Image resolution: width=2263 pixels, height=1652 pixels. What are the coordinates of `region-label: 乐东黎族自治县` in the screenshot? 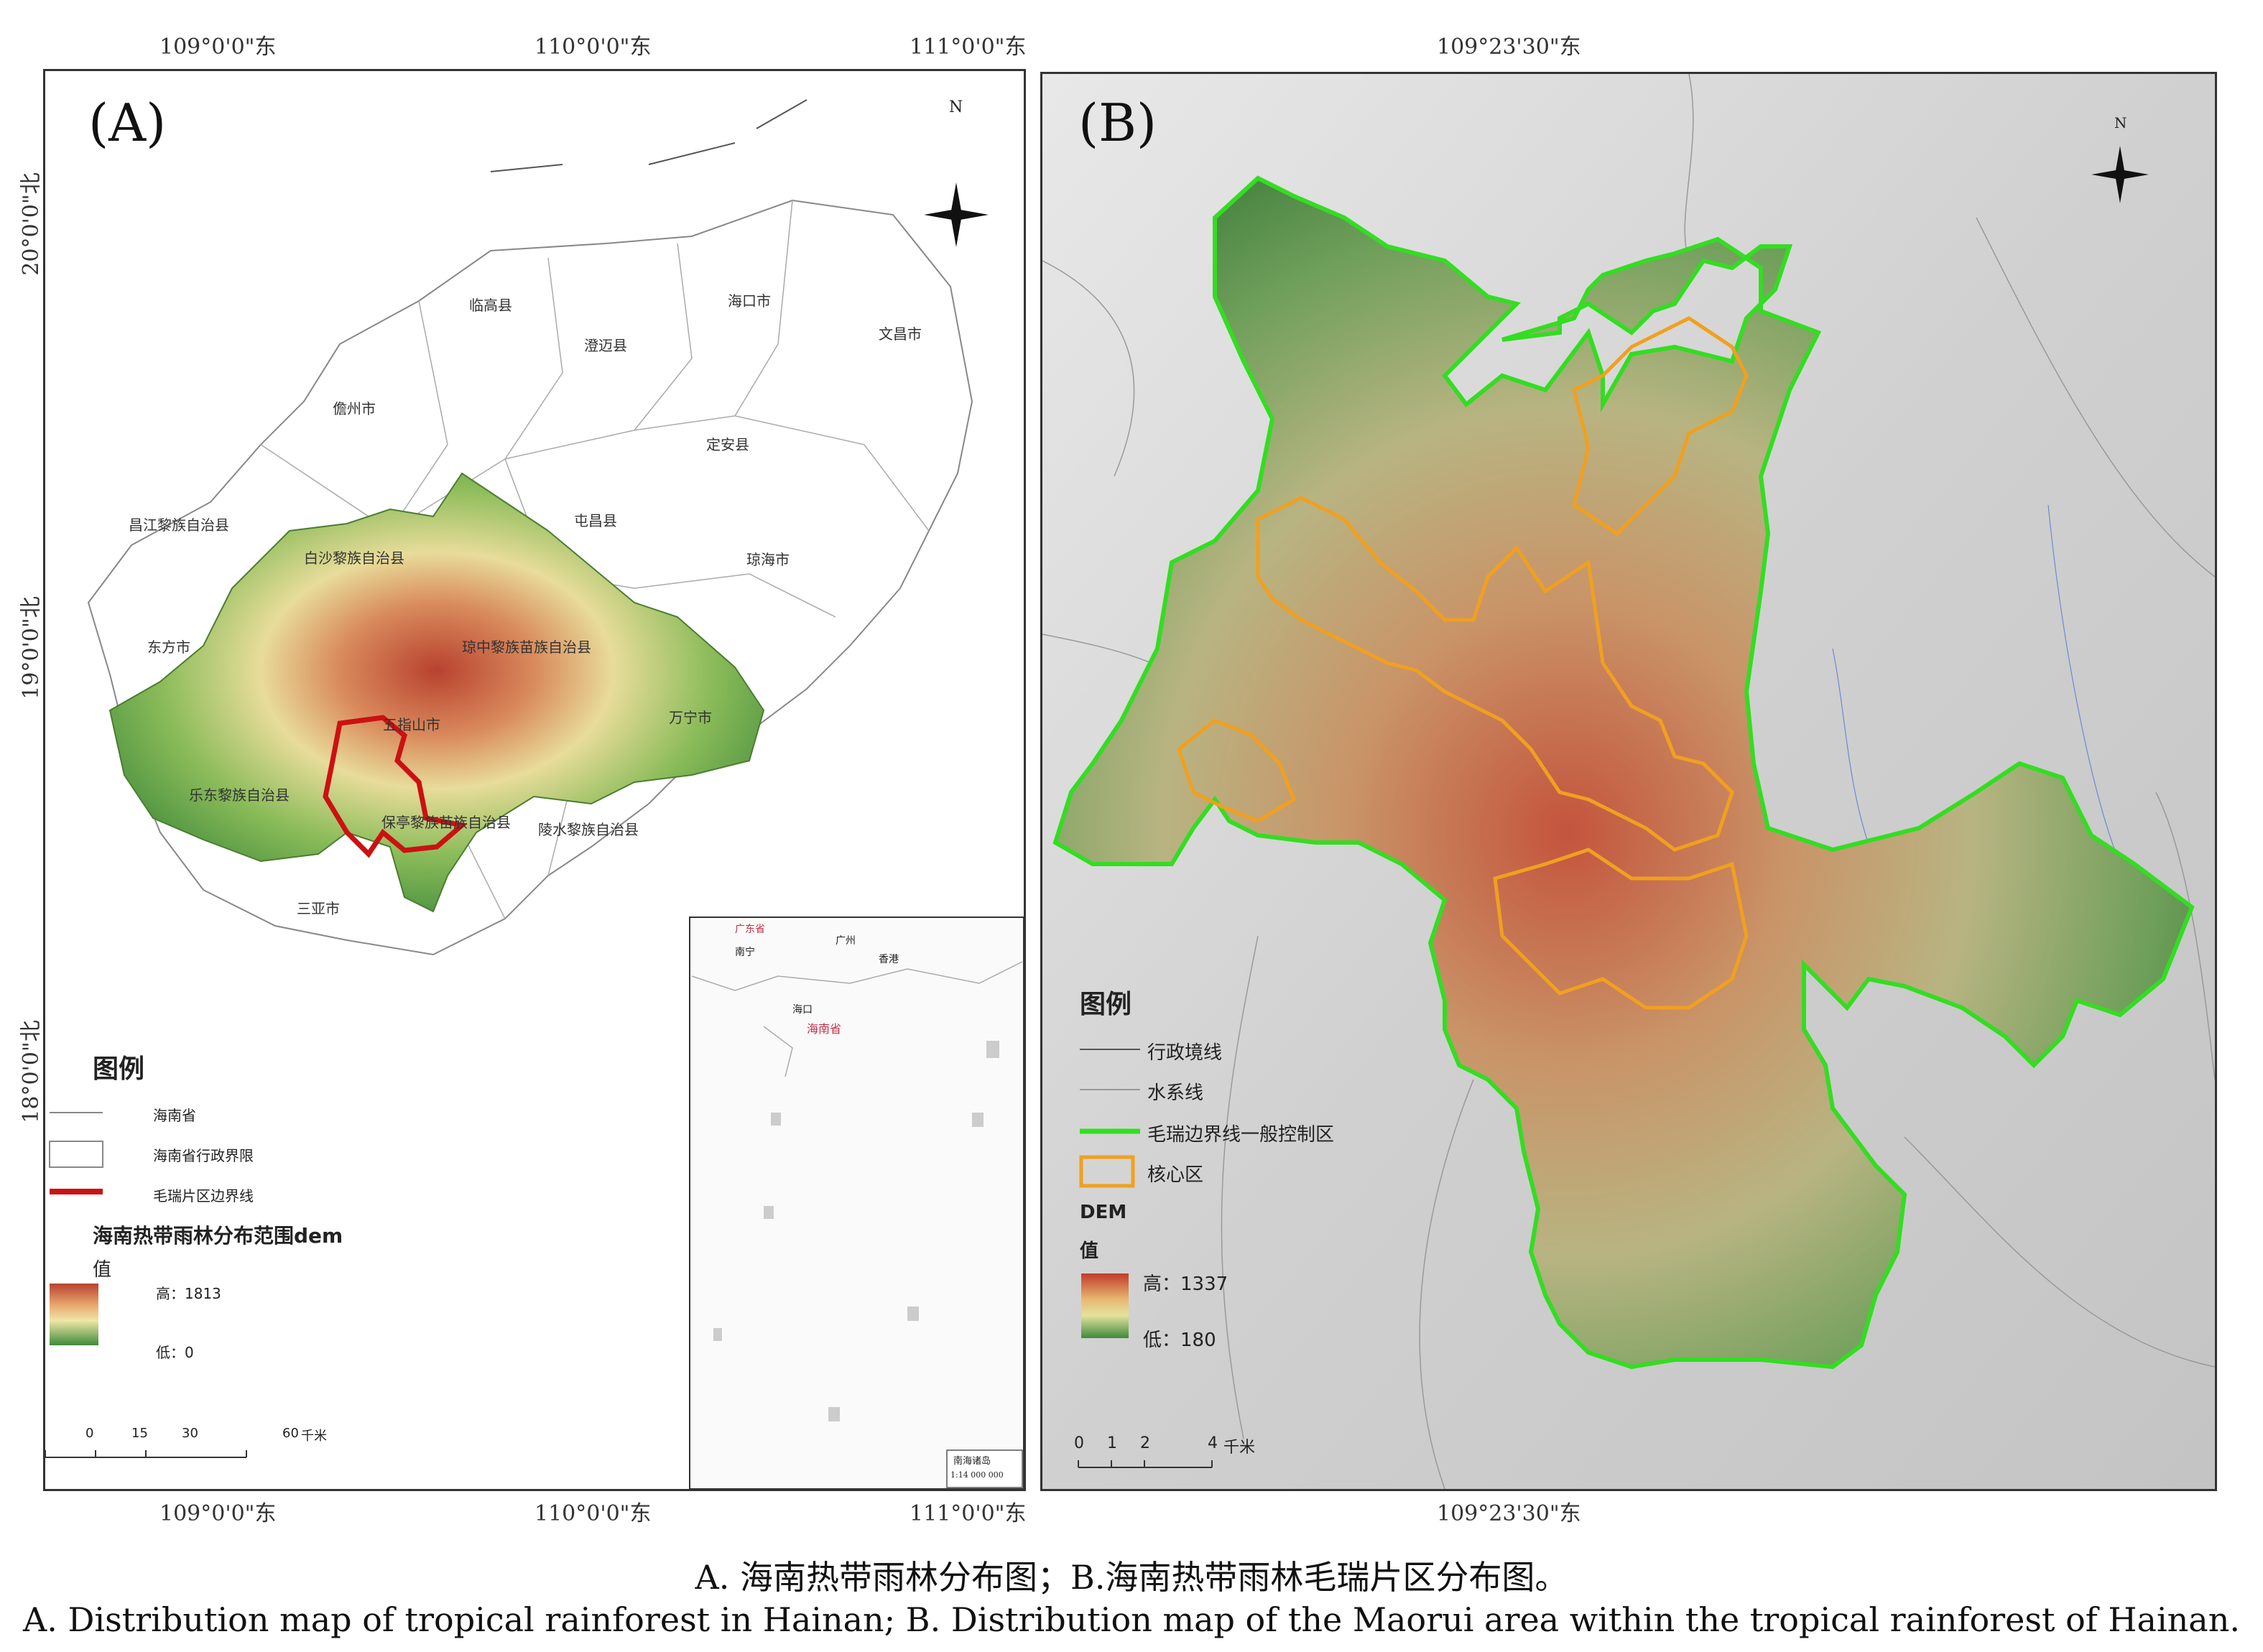 It's located at (239, 795).